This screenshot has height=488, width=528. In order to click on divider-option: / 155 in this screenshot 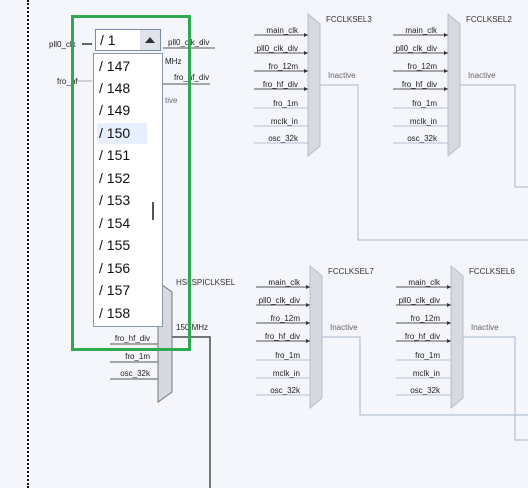, I will do `click(122, 245)`.